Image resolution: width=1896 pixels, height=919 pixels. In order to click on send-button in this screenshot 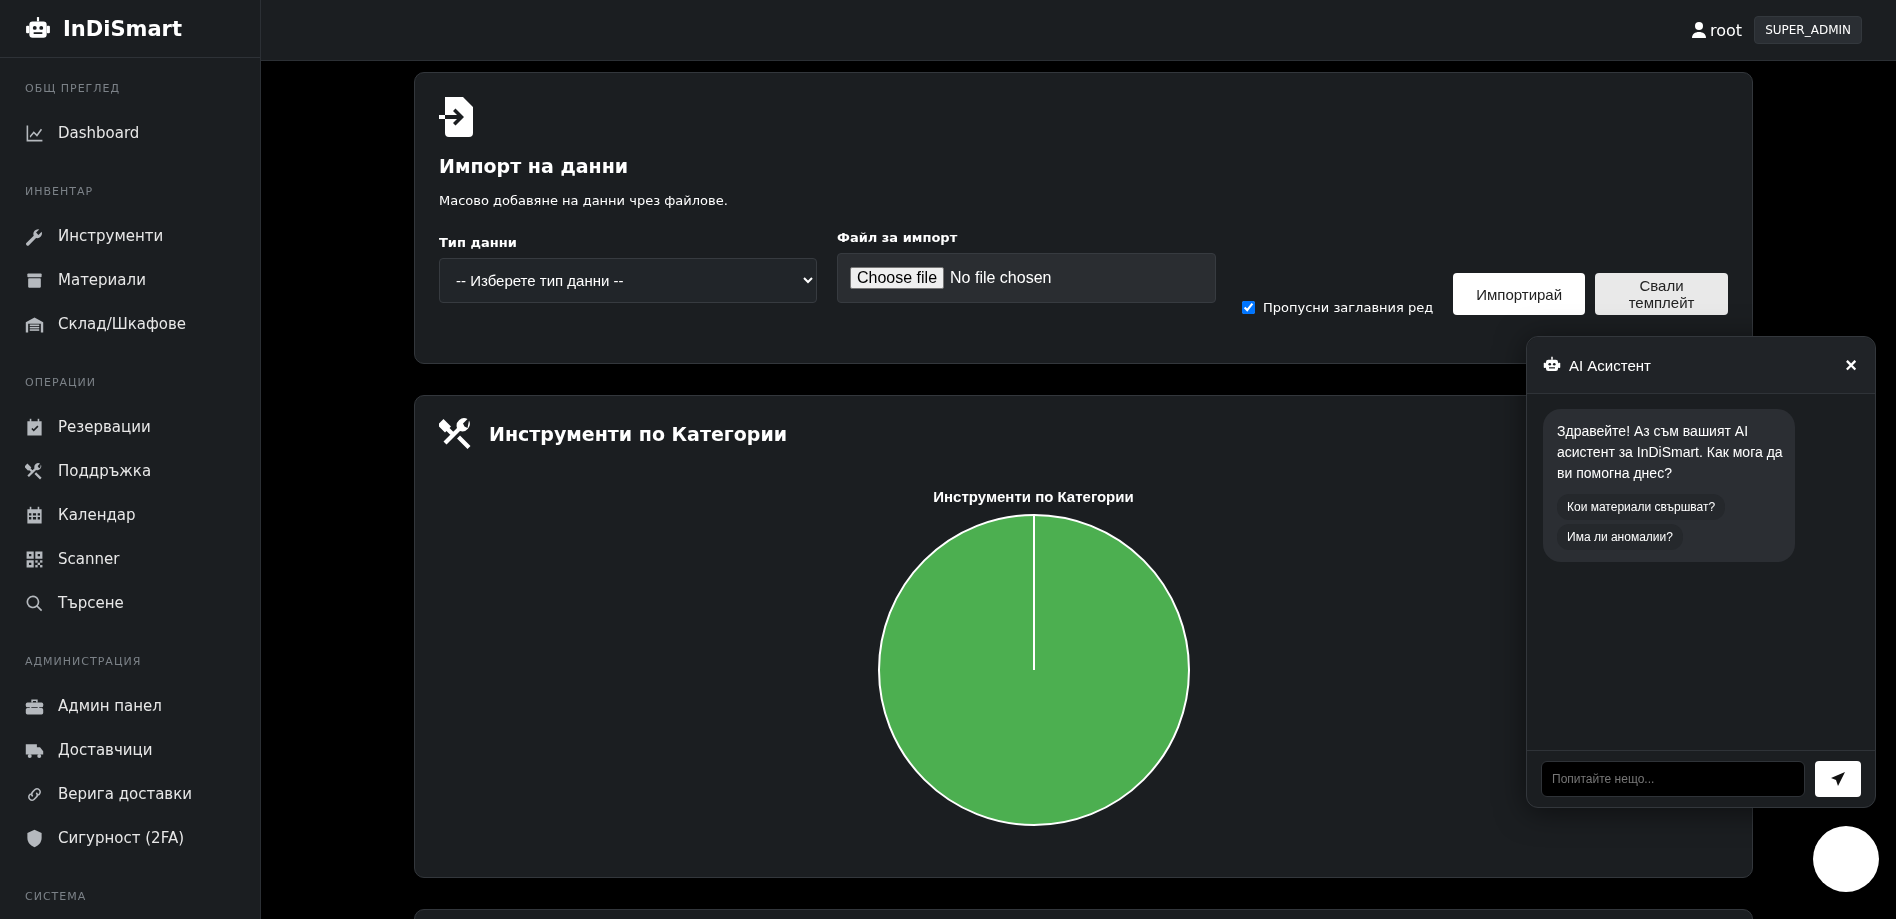, I will do `click(1838, 779)`.